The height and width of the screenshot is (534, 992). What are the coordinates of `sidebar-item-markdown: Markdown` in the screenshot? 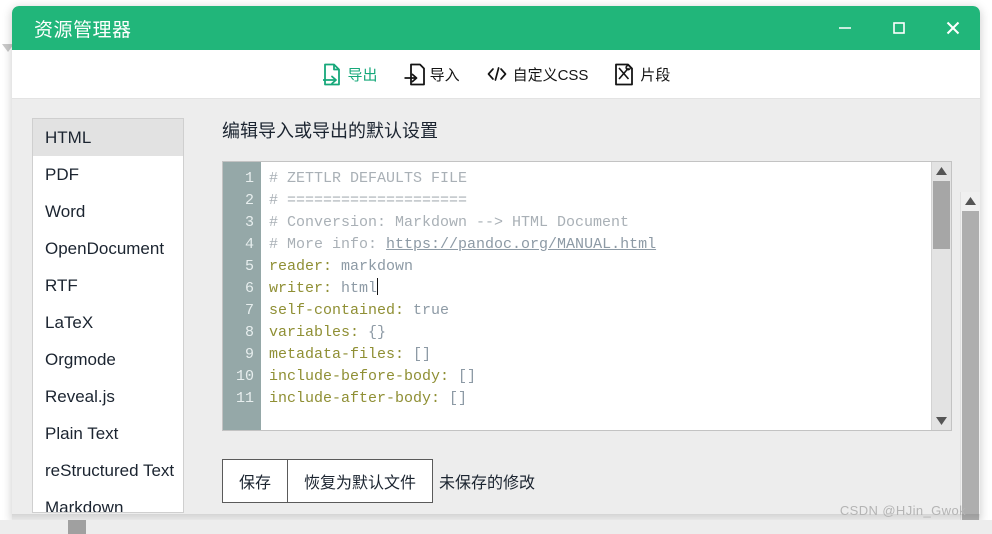 It's located at (108, 501).